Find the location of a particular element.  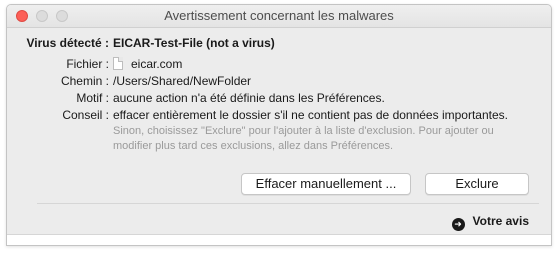

file-value: eicar.com is located at coordinates (147, 64).